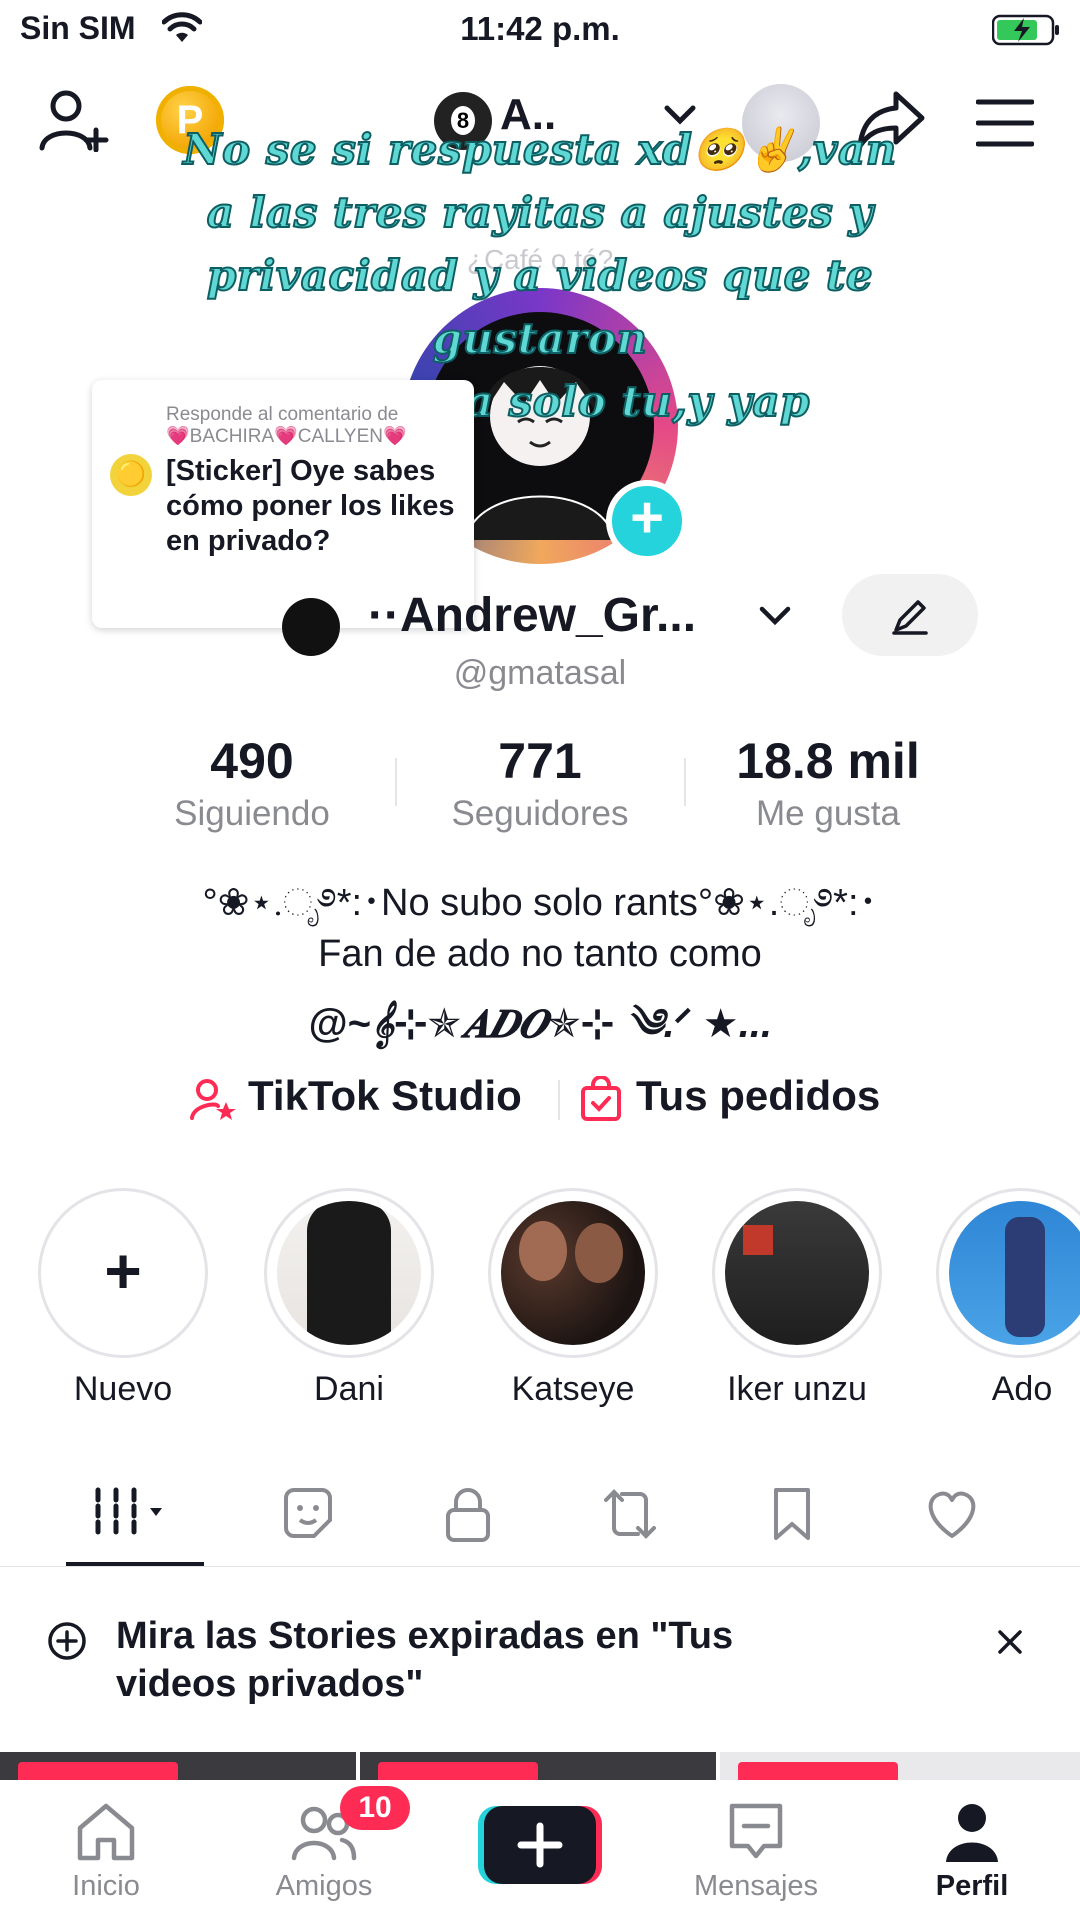 This screenshot has width=1080, height=1920. Describe the element at coordinates (1010, 1642) in the screenshot. I see `close-icon` at that location.